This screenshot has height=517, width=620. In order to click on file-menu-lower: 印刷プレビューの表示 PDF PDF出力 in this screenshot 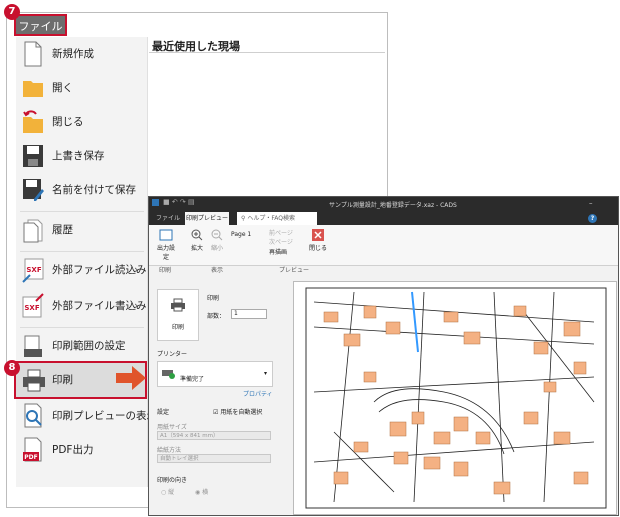, I will do `click(86, 443)`.